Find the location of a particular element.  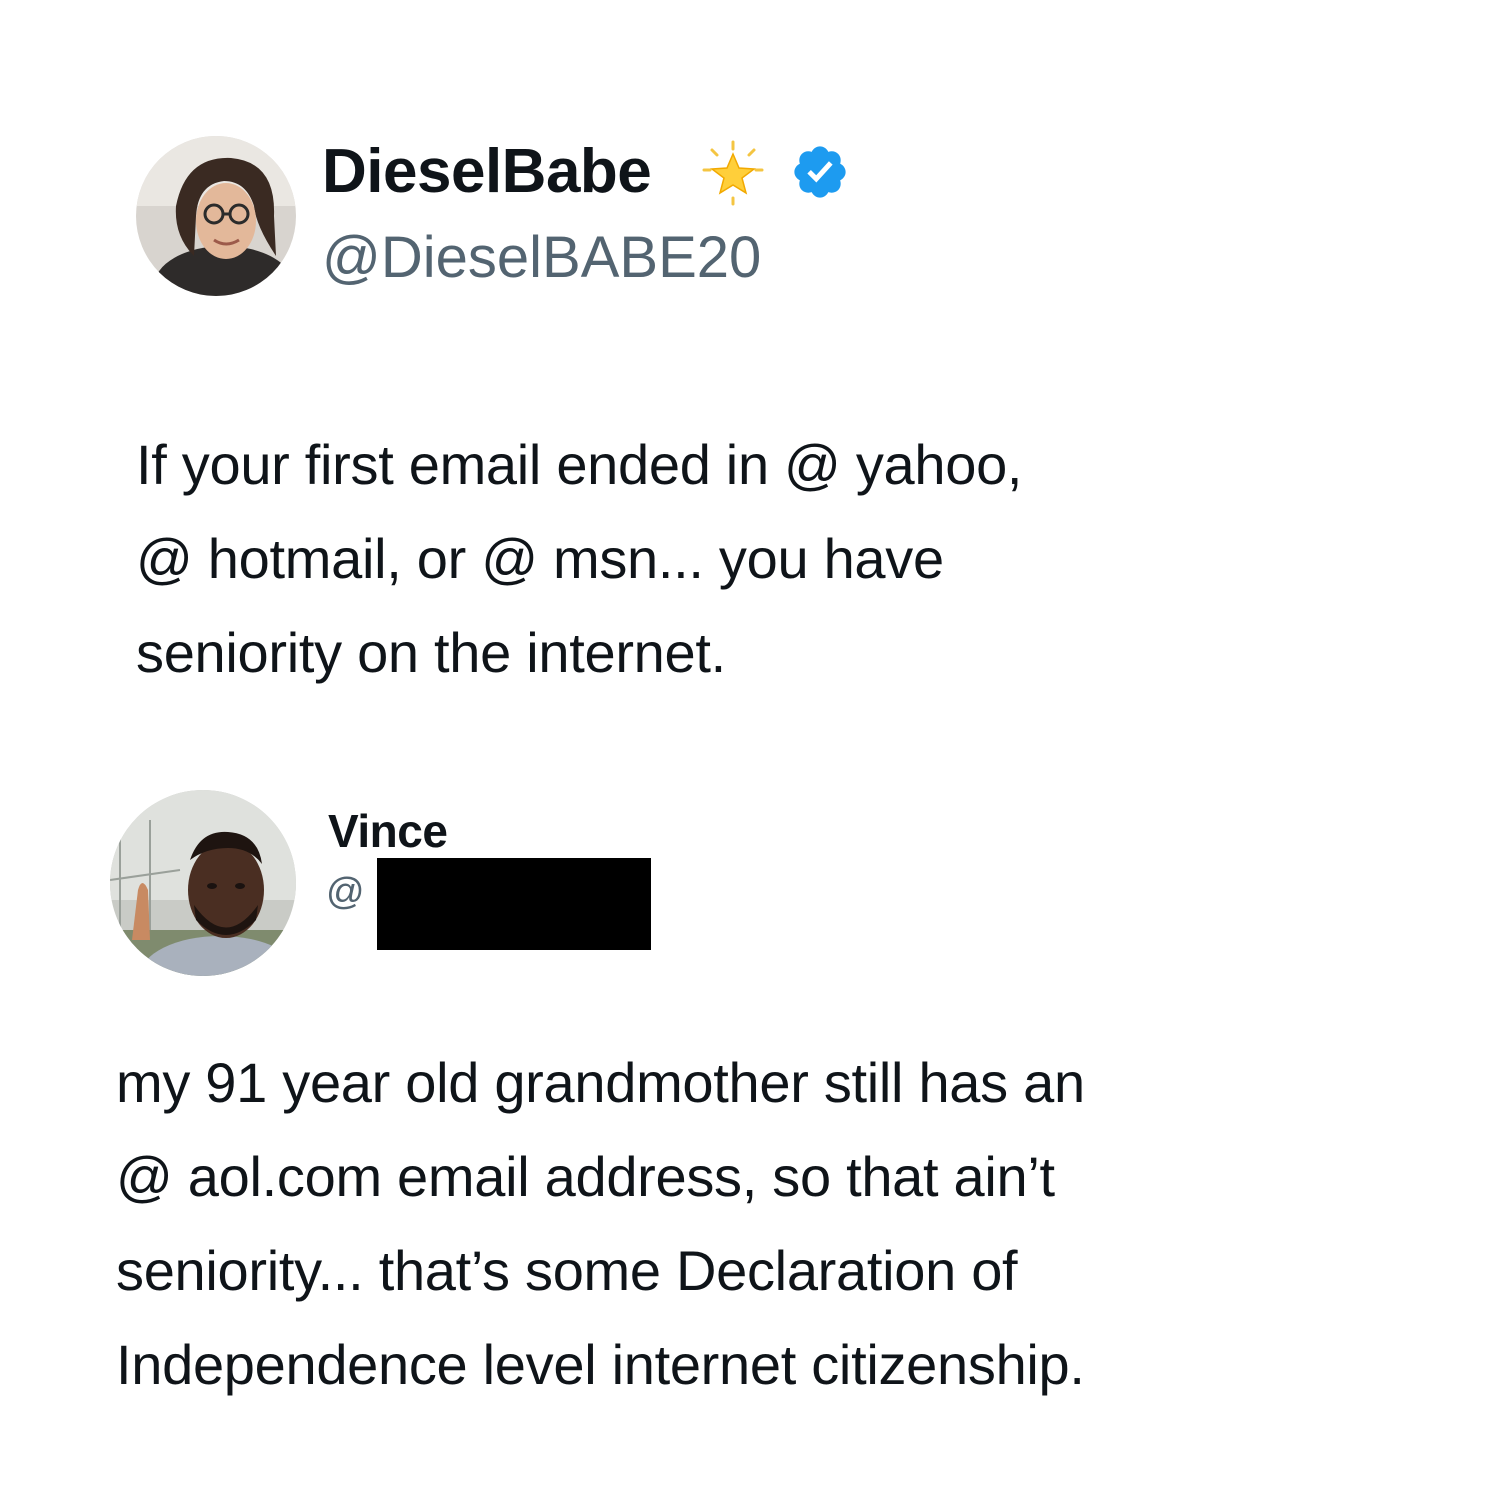

redaction-box is located at coordinates (514, 904).